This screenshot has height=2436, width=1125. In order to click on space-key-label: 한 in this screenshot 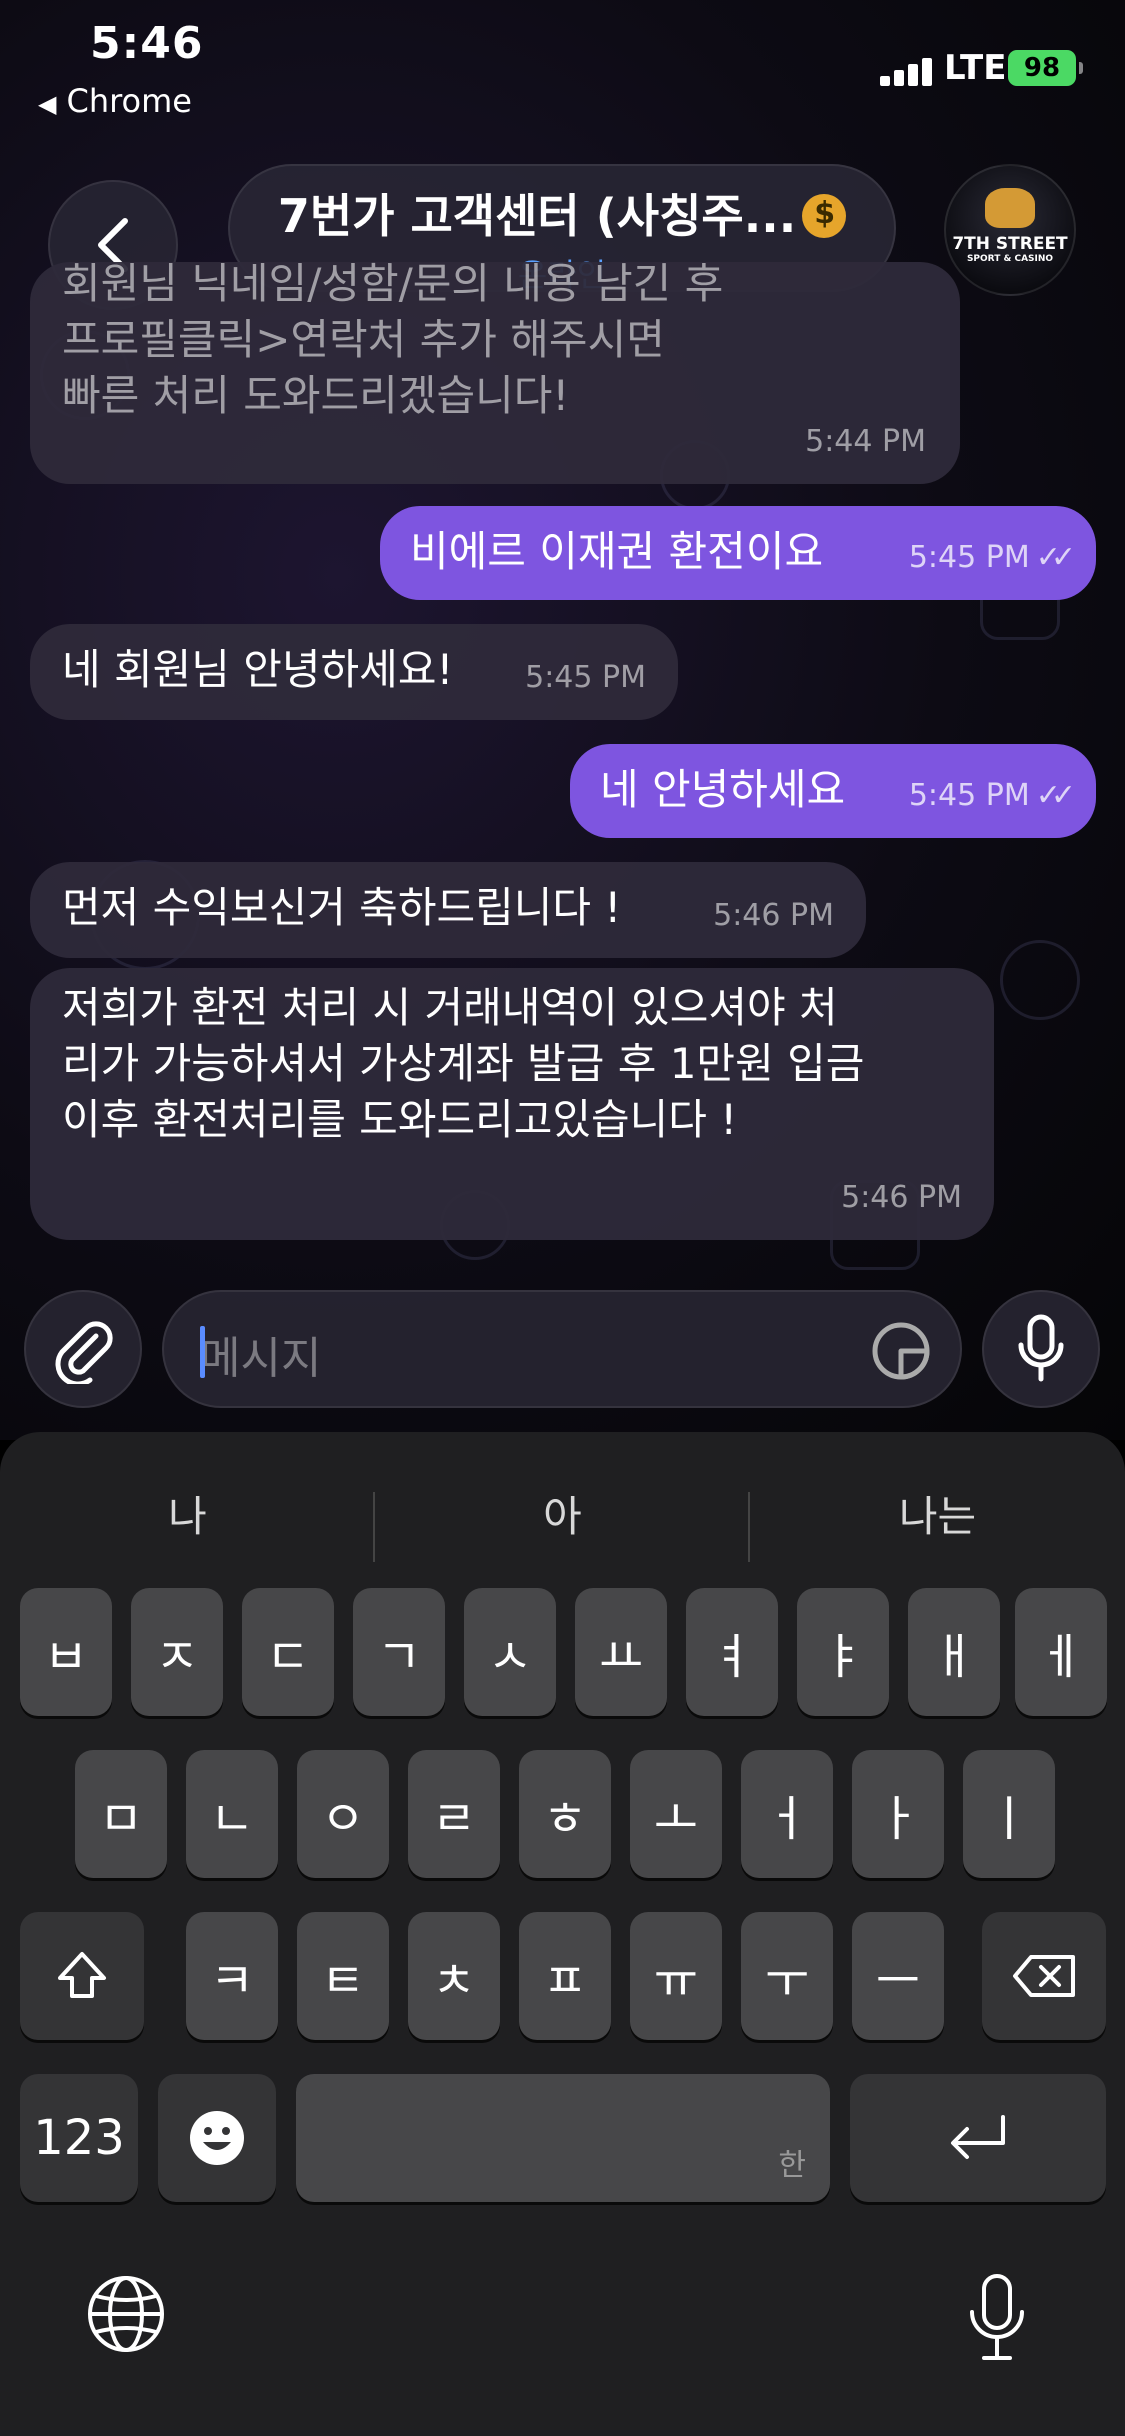, I will do `click(792, 2165)`.